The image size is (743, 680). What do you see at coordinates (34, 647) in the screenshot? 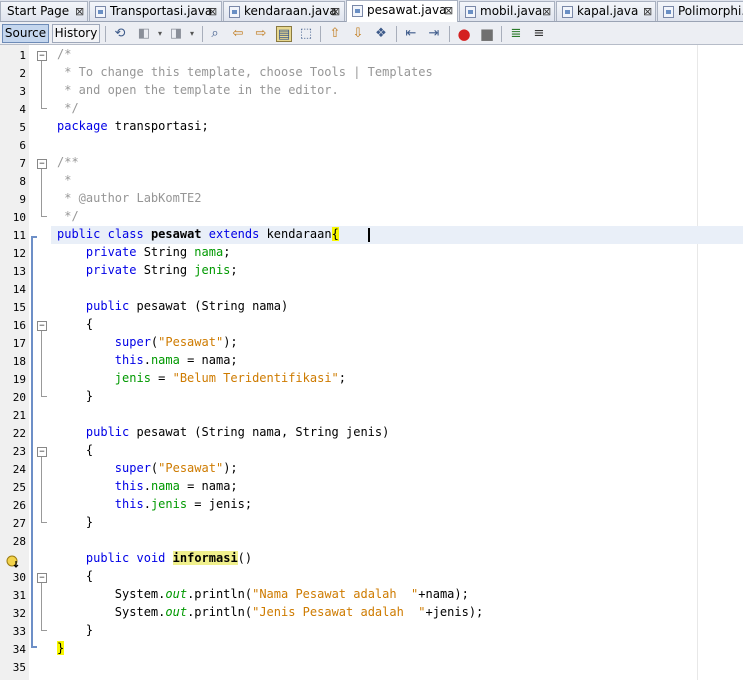
I see `class-scope-end` at bounding box center [34, 647].